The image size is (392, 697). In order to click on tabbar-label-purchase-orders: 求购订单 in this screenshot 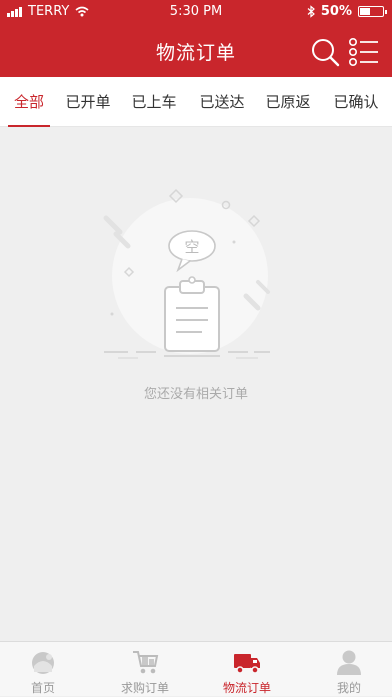, I will do `click(144, 688)`.